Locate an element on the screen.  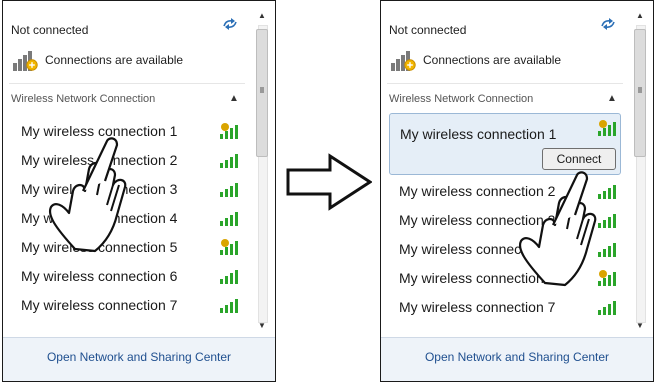
network-item: My wireless connection 6 is located at coordinates (99, 276).